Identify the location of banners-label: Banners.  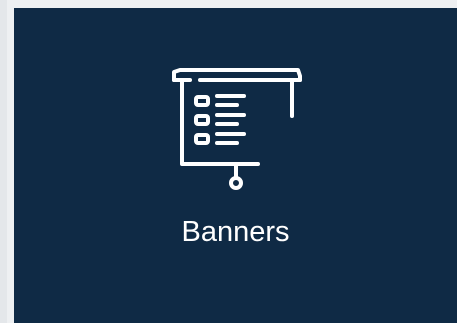
(235, 232).